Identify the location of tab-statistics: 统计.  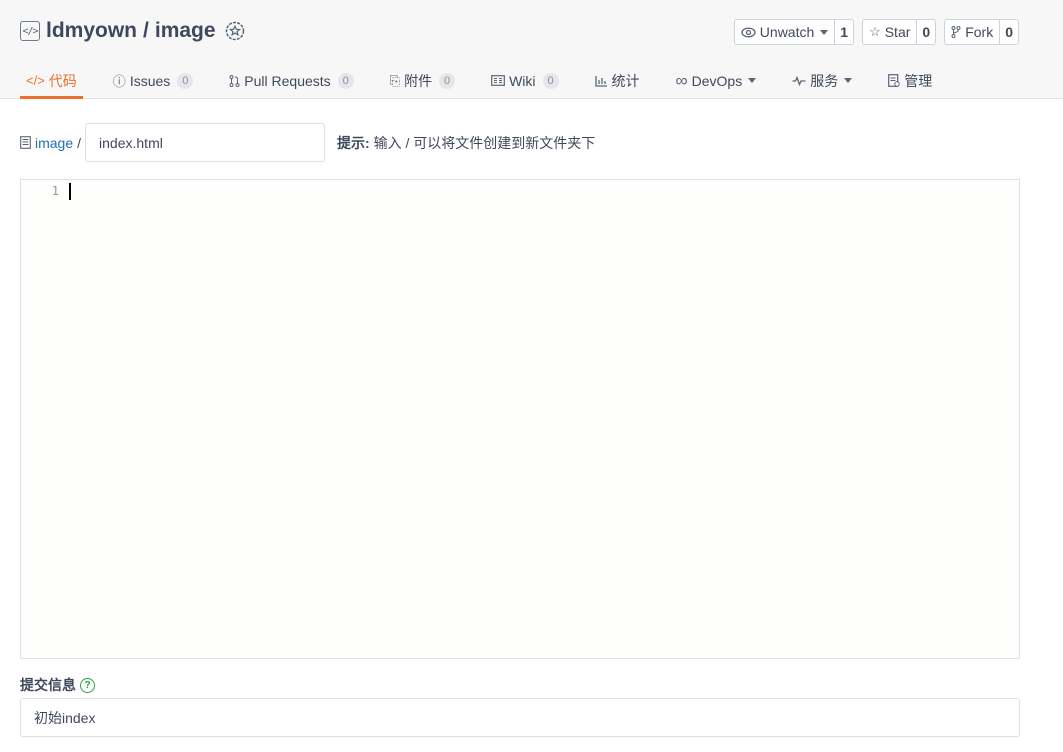
(617, 80).